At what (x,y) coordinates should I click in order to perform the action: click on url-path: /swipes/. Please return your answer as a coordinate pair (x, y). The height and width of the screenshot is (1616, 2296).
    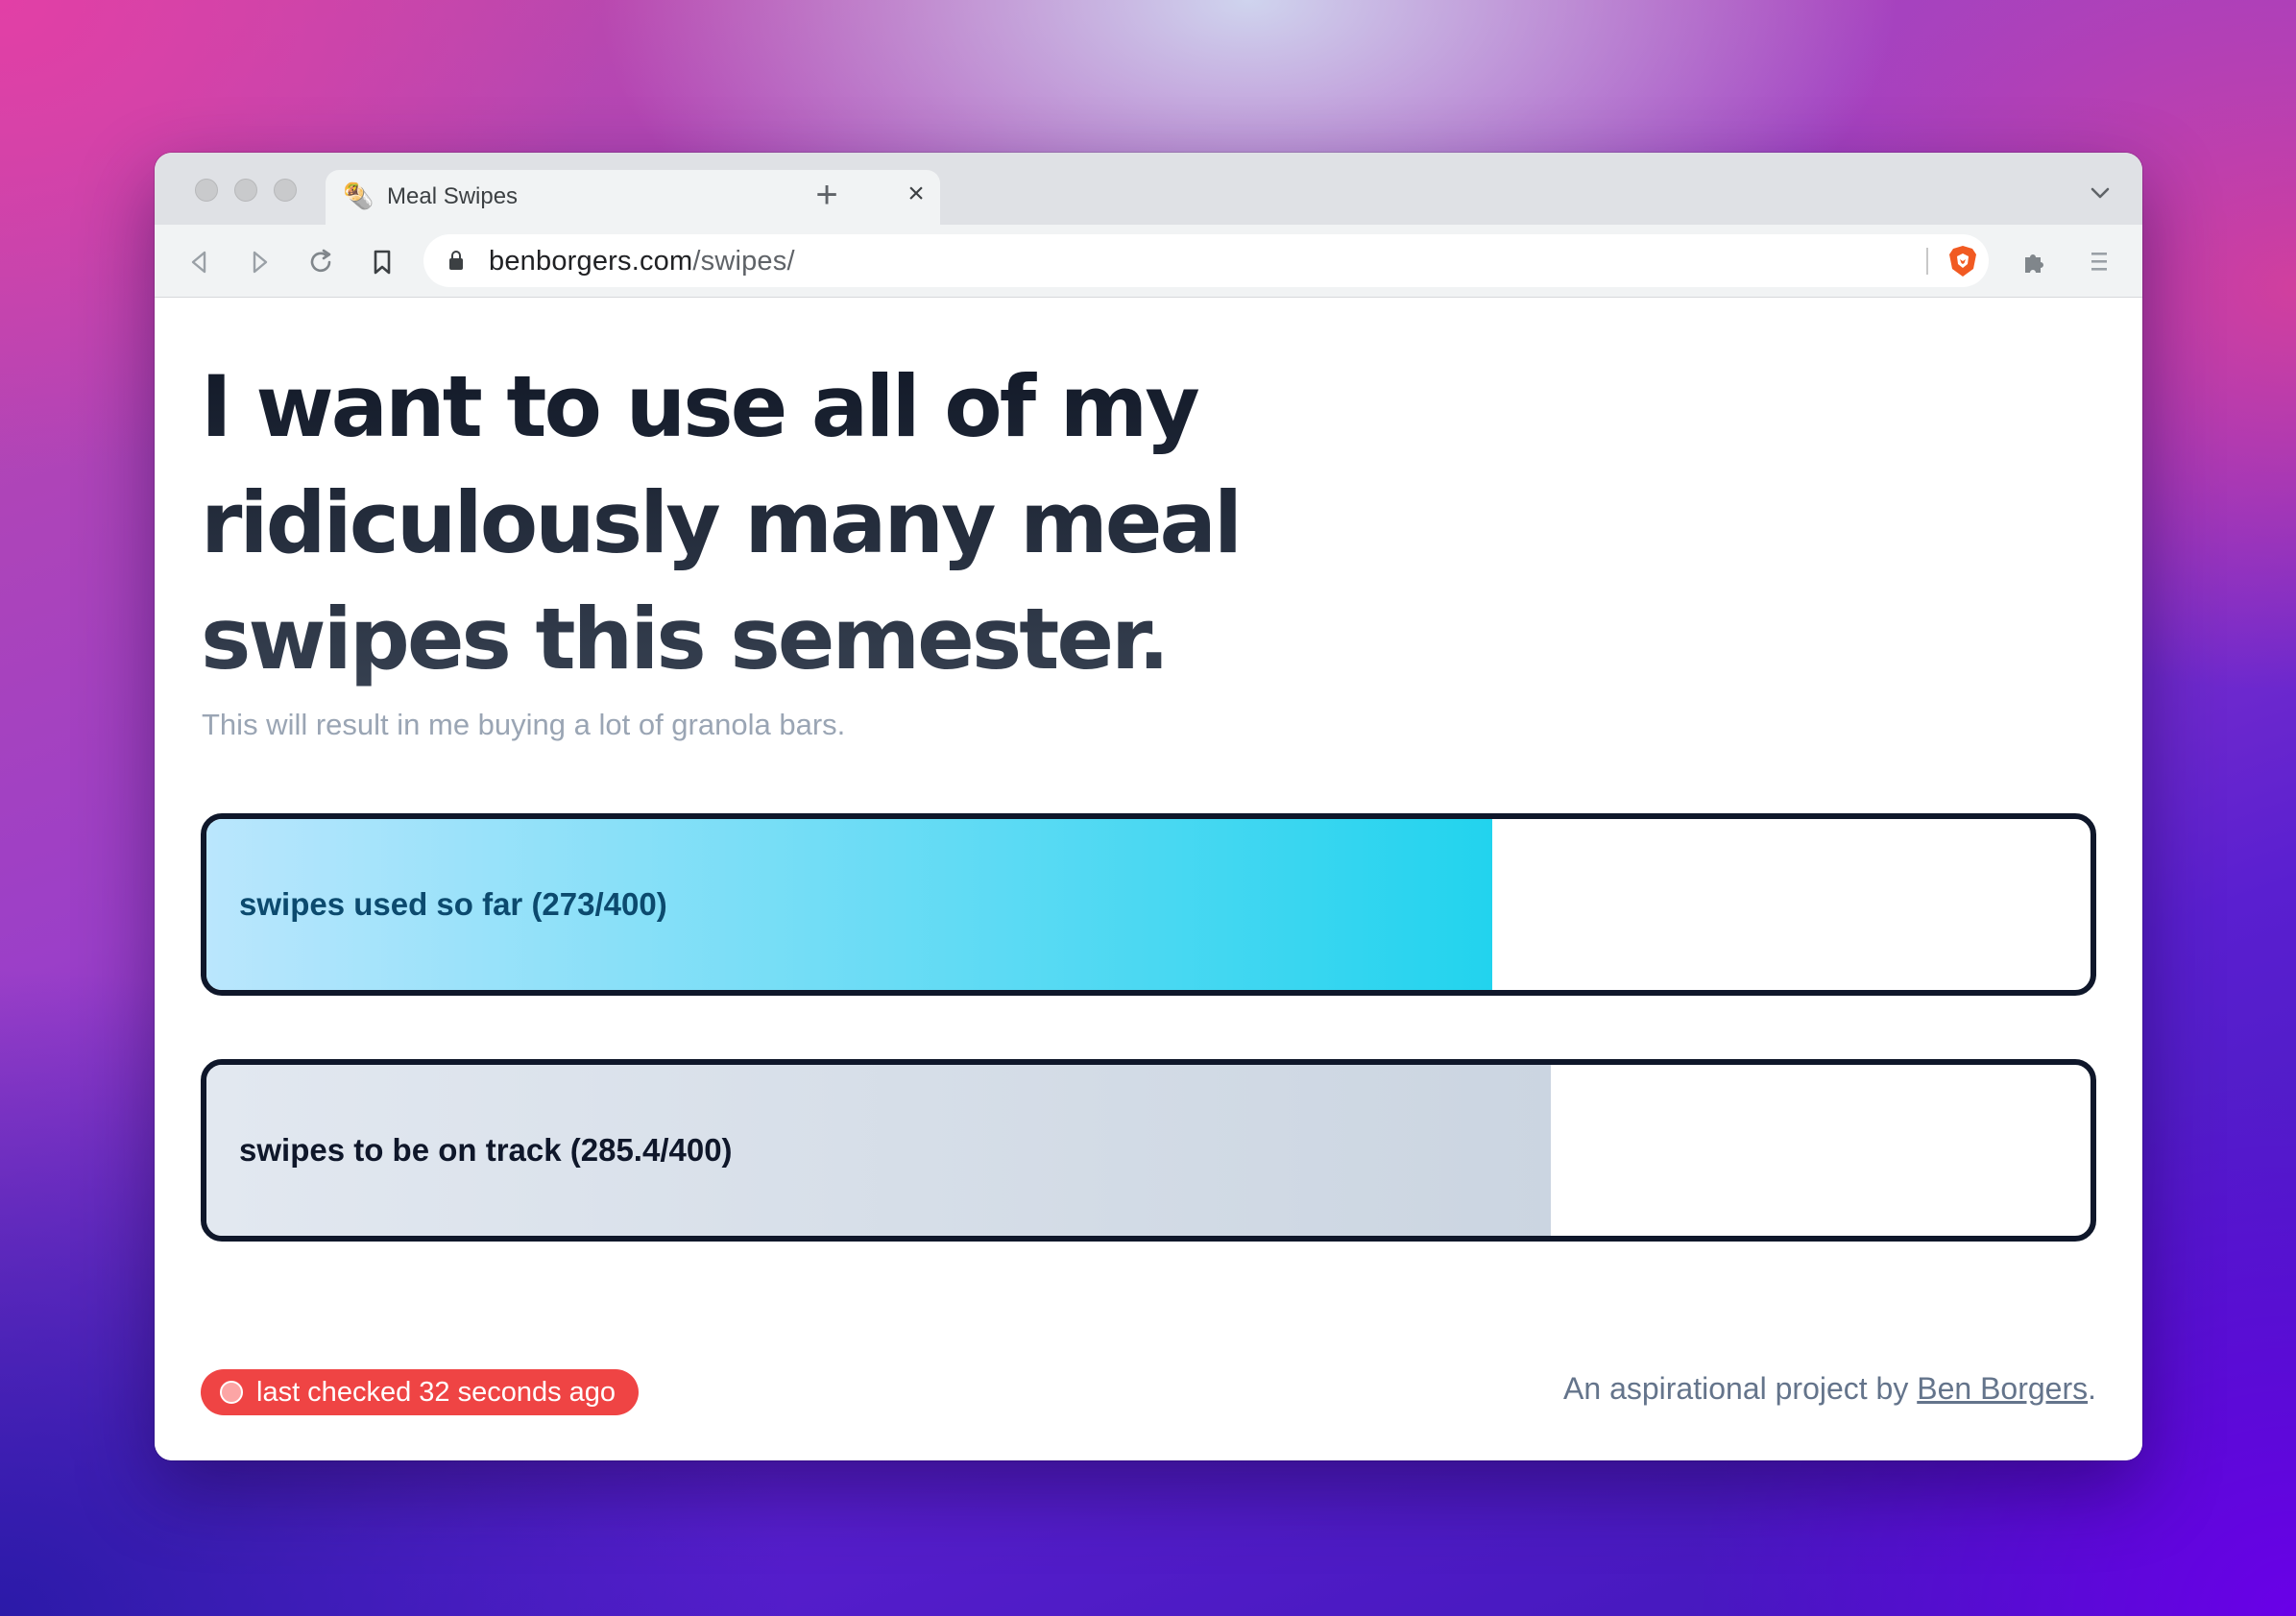
    Looking at the image, I should click on (743, 261).